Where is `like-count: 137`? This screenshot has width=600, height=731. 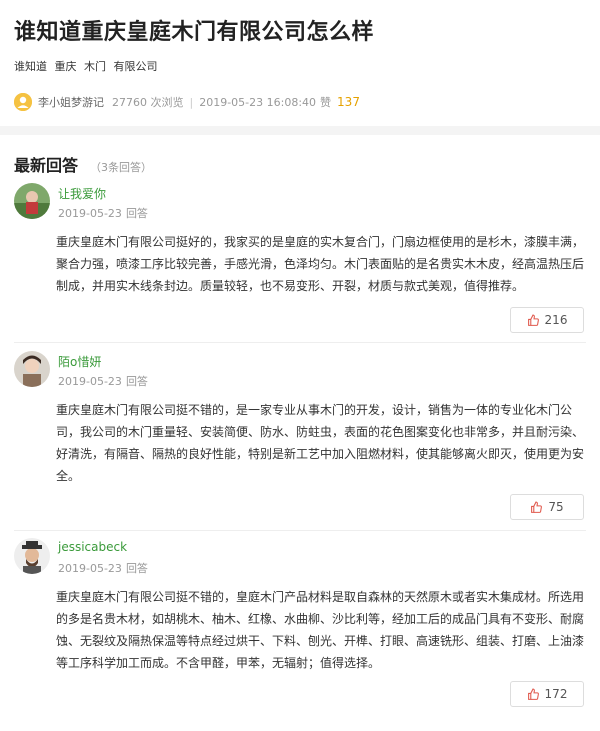 like-count: 137 is located at coordinates (348, 102).